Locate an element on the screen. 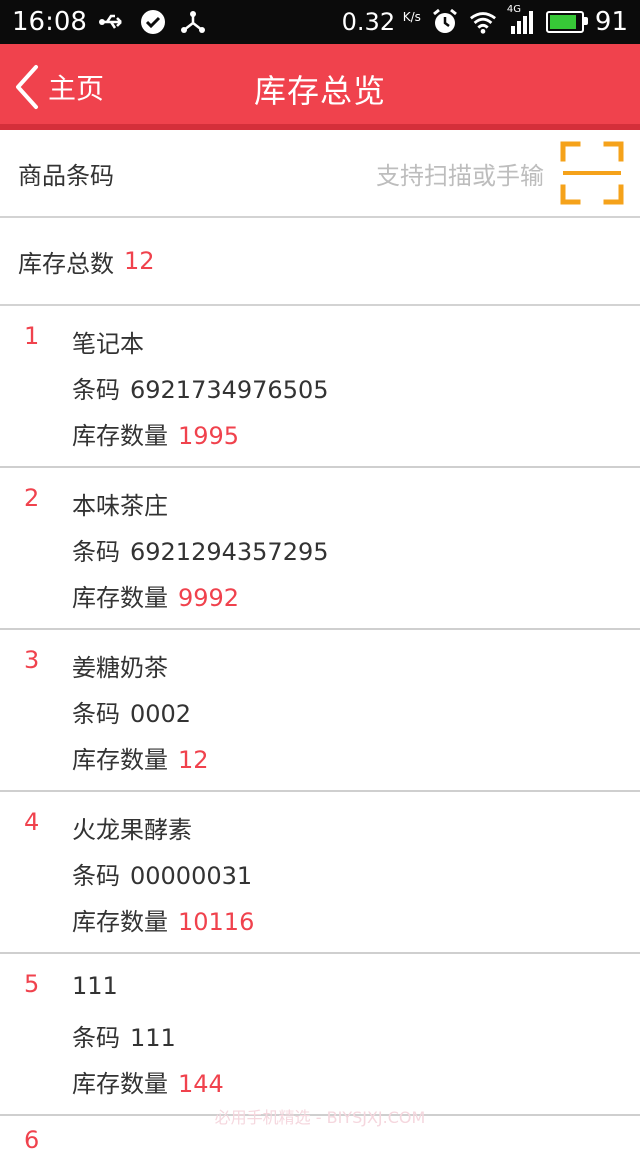 The width and height of the screenshot is (640, 1154). item-name: 本味茶庄 is located at coordinates (120, 506).